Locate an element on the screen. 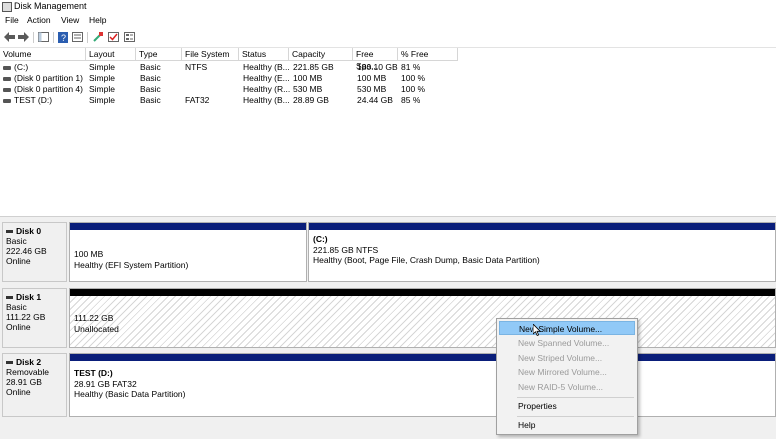 This screenshot has width=776, height=439. partition-size: 221.85 GB NTFS is located at coordinates (346, 249).